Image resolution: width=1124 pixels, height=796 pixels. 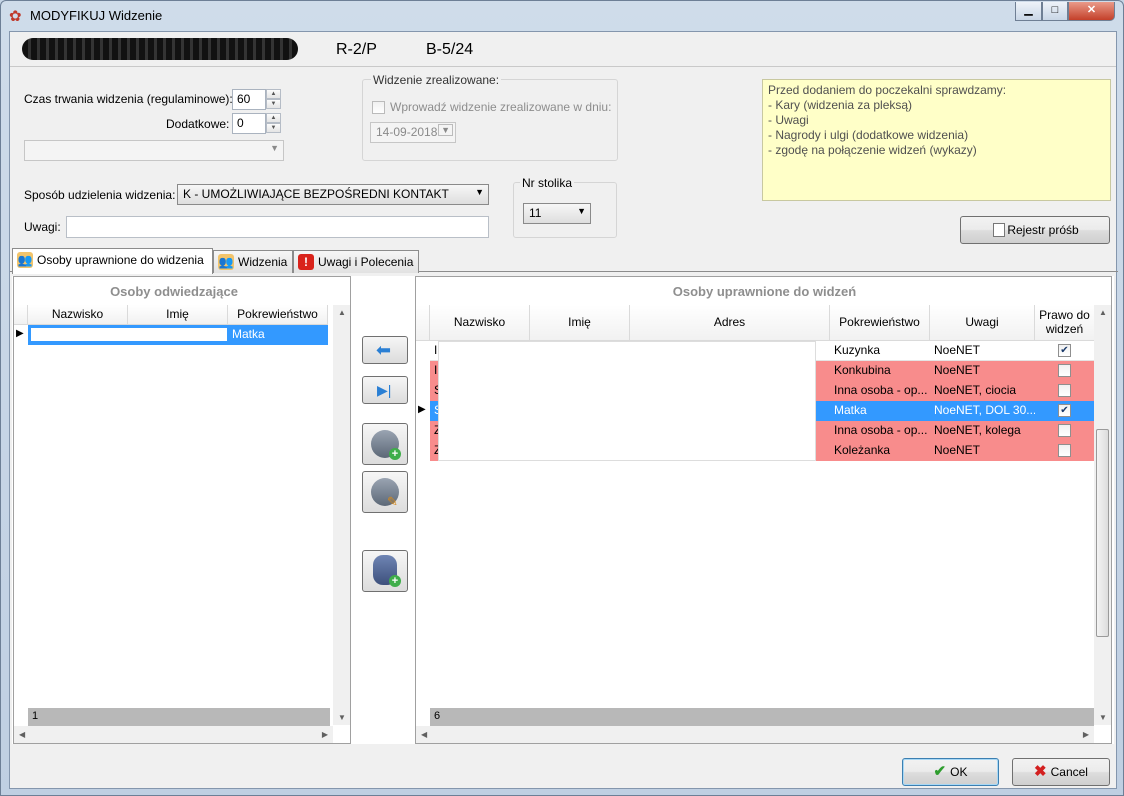 What do you see at coordinates (436, 80) in the screenshot?
I see `realized-group-title: Widzenie zrealizowane:` at bounding box center [436, 80].